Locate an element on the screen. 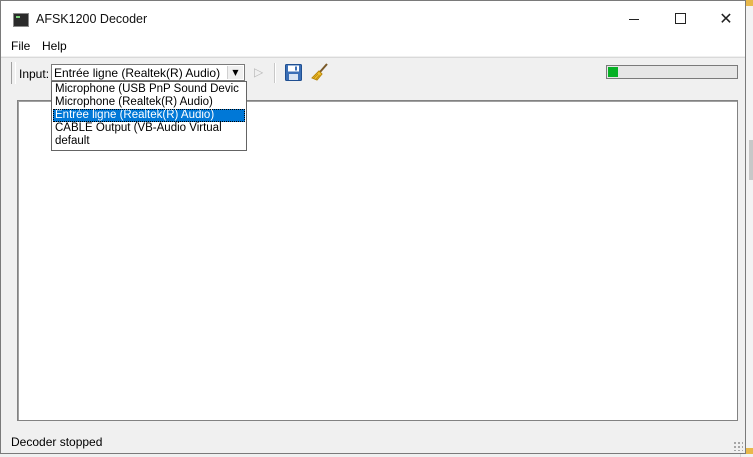 Image resolution: width=753 pixels, height=457 pixels. window-title: AFSK1200 Decoder is located at coordinates (92, 19).